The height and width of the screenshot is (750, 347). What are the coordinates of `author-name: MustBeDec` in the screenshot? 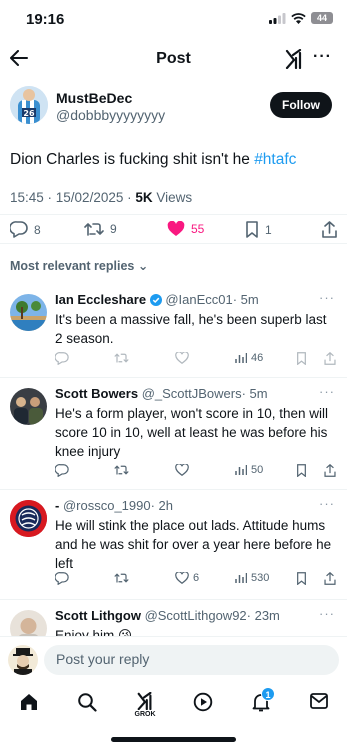 It's located at (110, 98).